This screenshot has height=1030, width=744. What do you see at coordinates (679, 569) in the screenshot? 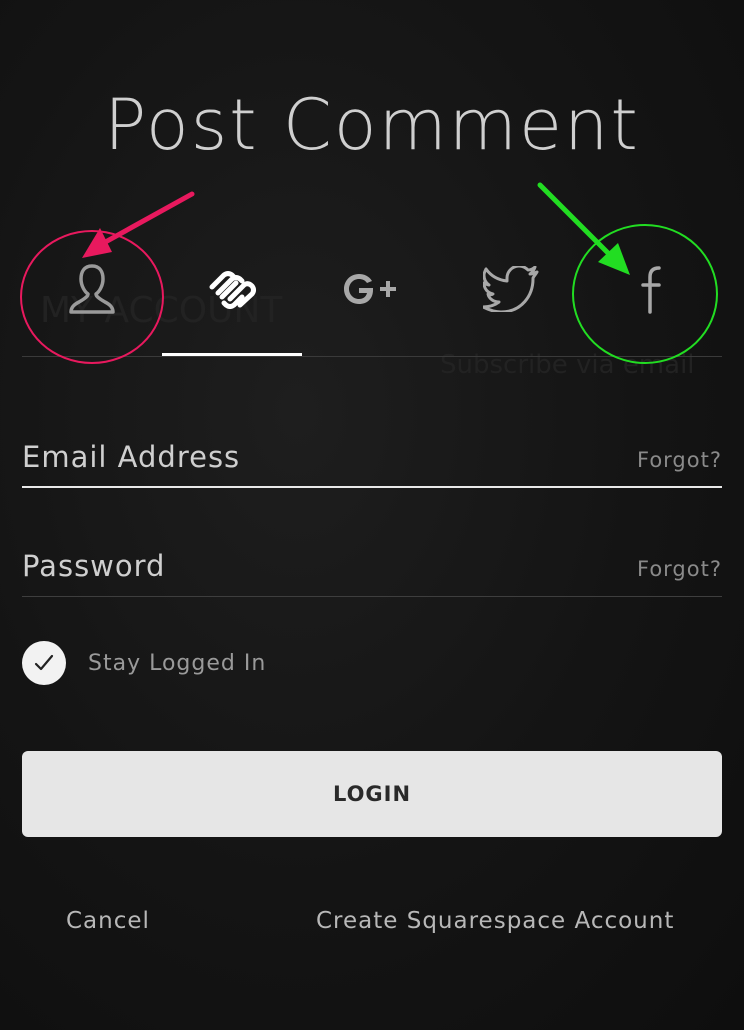
I see `password-forgot-link: Forgot?` at bounding box center [679, 569].